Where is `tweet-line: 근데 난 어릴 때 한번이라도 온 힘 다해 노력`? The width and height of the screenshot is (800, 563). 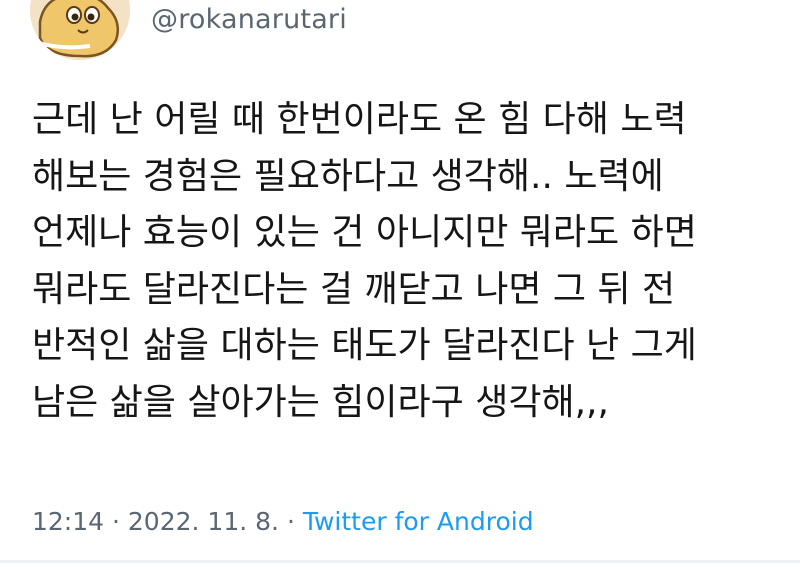 tweet-line: 근데 난 어릴 때 한번이라도 온 힘 다해 노력 is located at coordinates (359, 119).